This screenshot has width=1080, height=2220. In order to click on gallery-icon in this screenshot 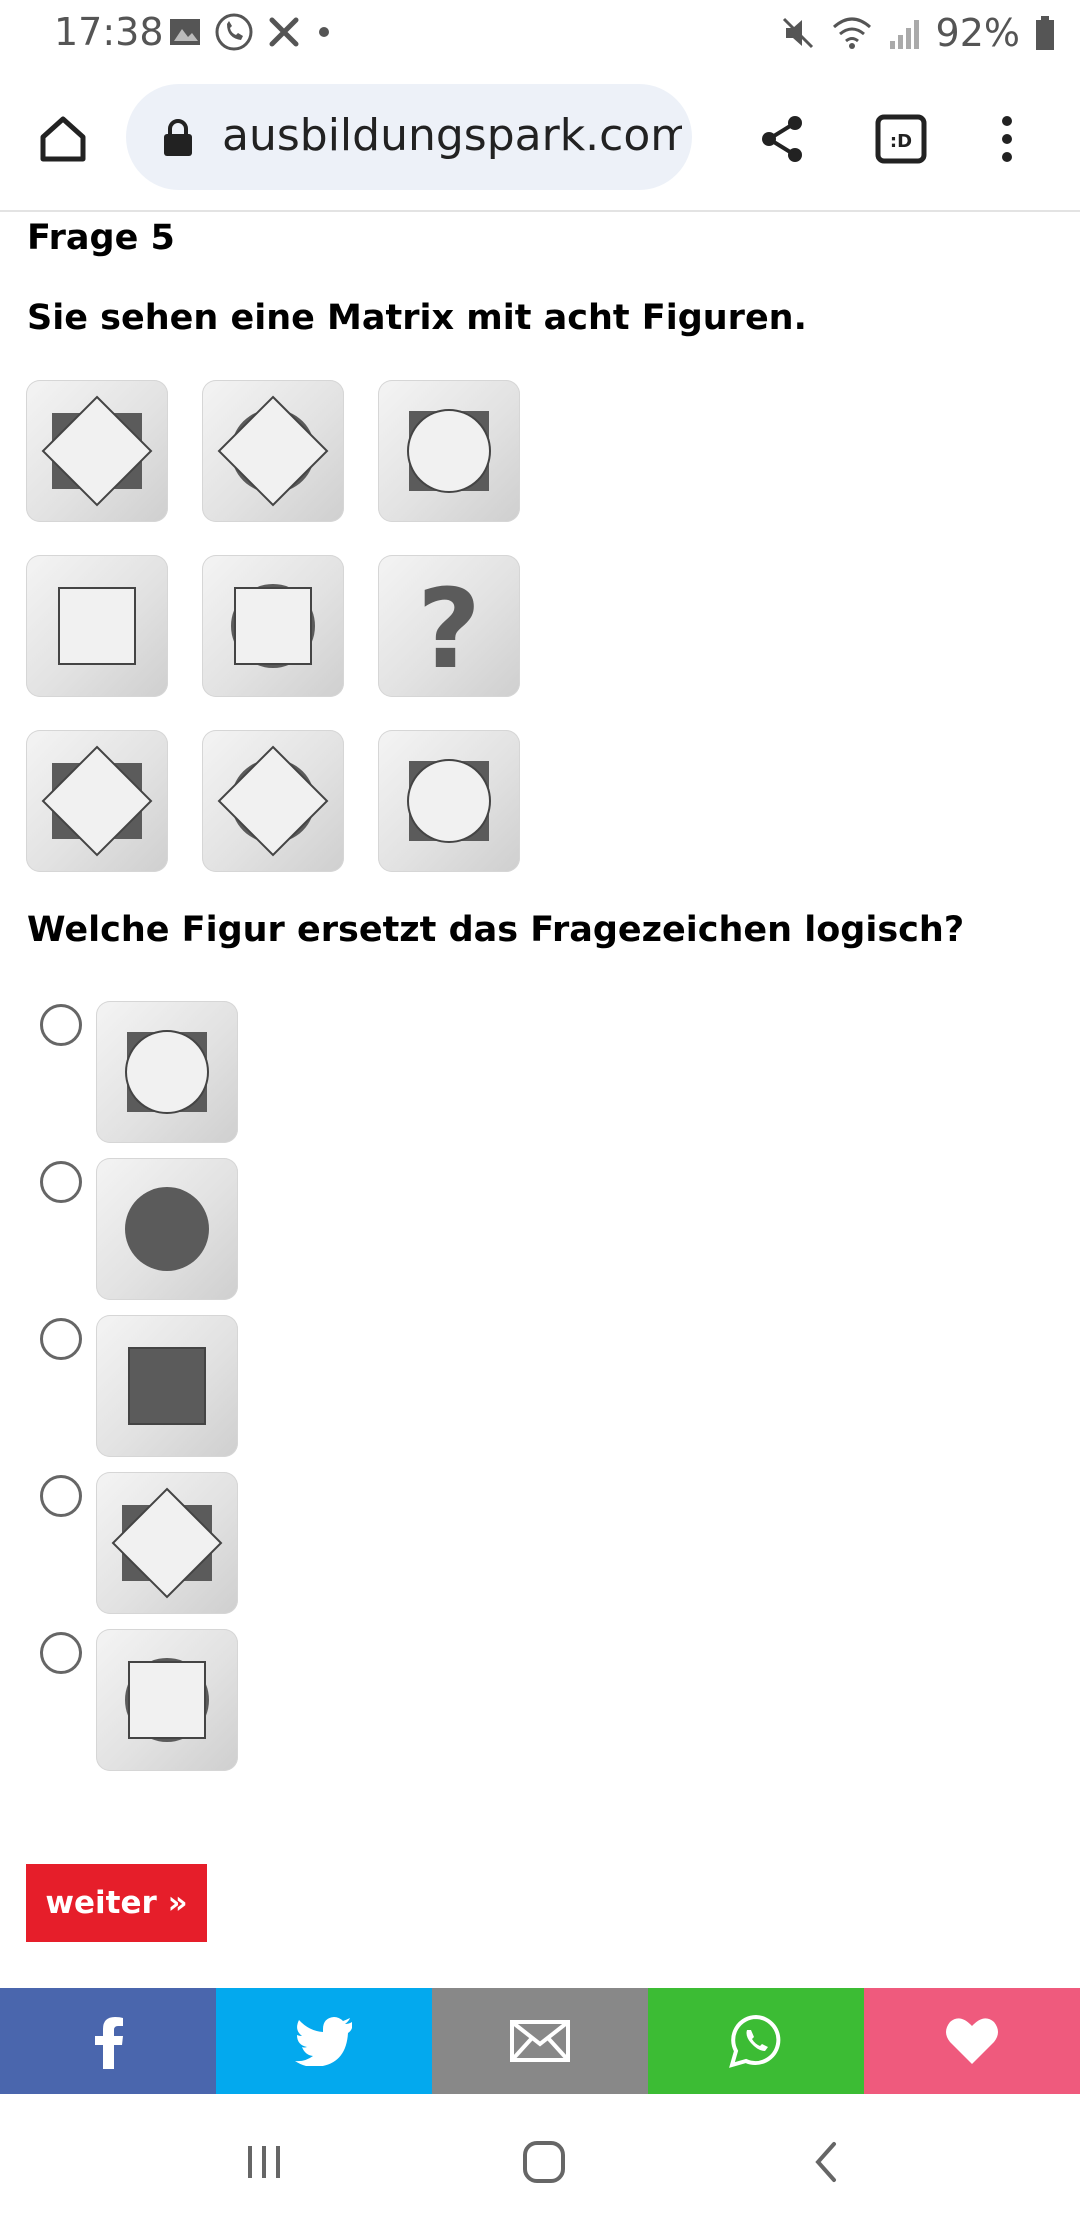, I will do `click(185, 32)`.